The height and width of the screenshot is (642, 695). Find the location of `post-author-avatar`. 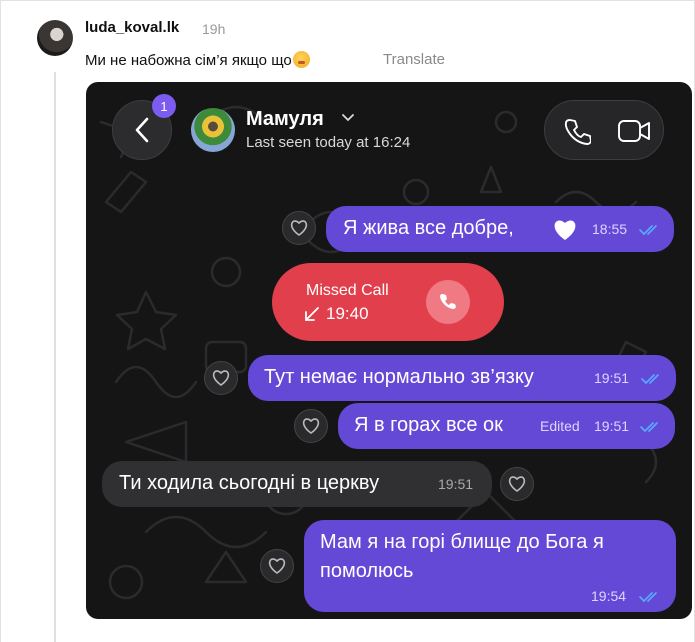

post-author-avatar is located at coordinates (55, 38).